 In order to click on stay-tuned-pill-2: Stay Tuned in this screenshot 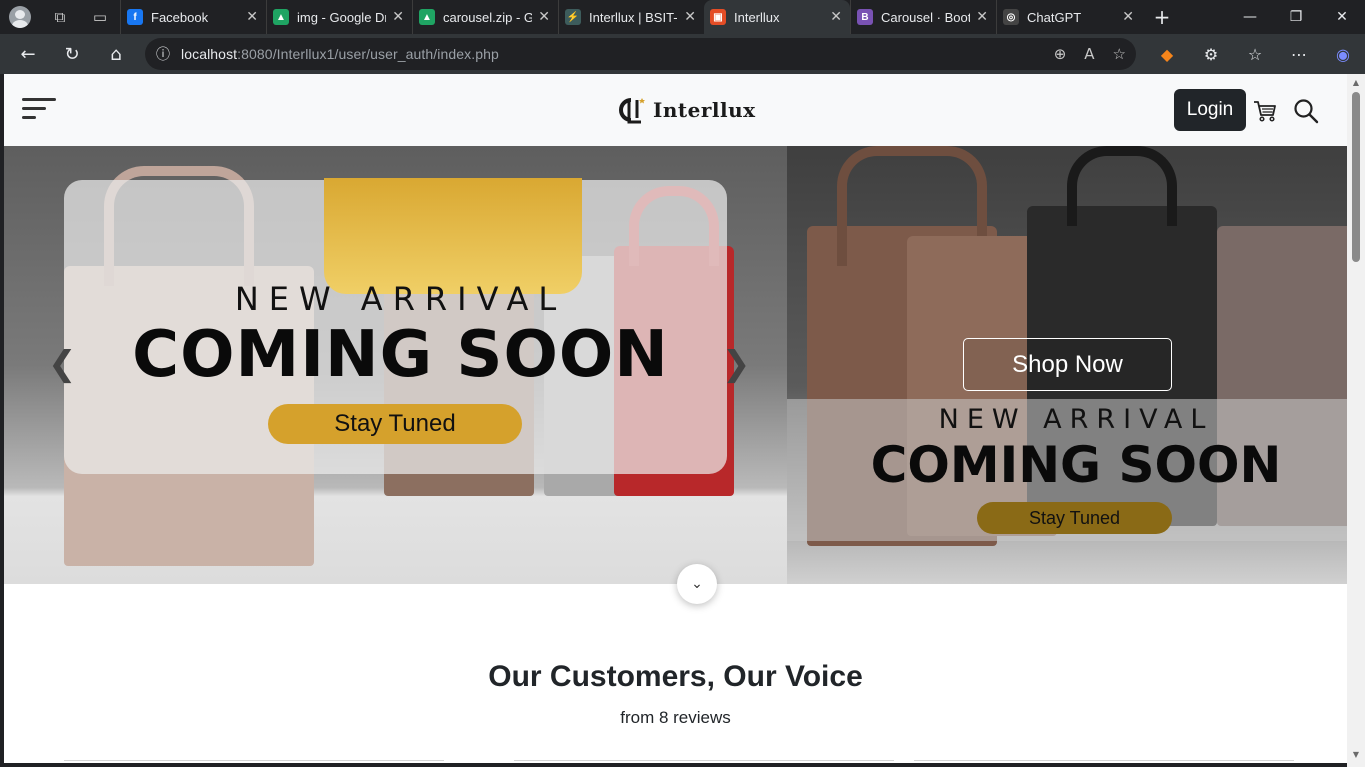, I will do `click(1074, 518)`.